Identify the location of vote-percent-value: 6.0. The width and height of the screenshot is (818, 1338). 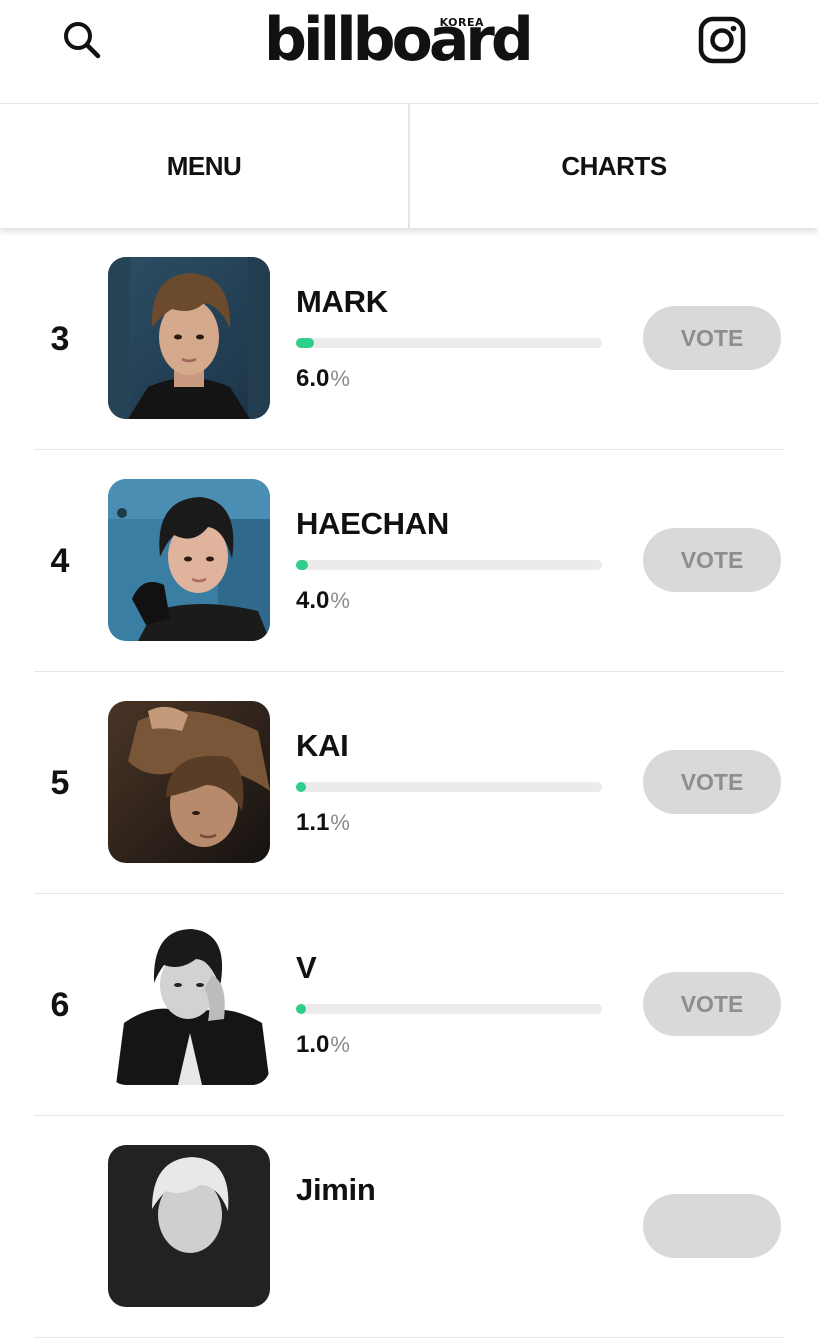
(313, 378).